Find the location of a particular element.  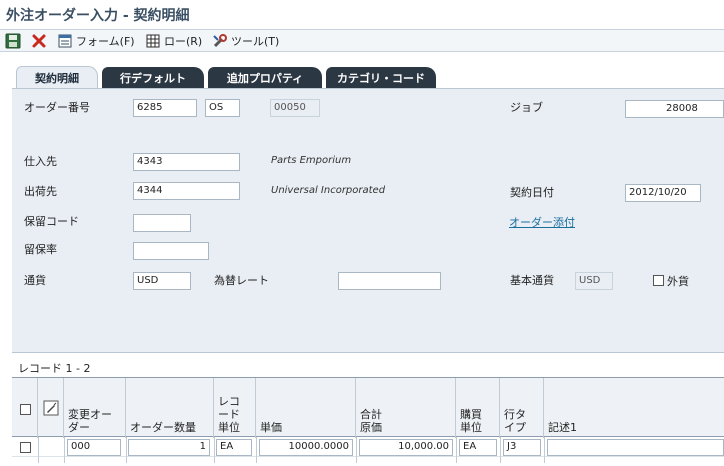

exchange-rate-field is located at coordinates (389, 281).